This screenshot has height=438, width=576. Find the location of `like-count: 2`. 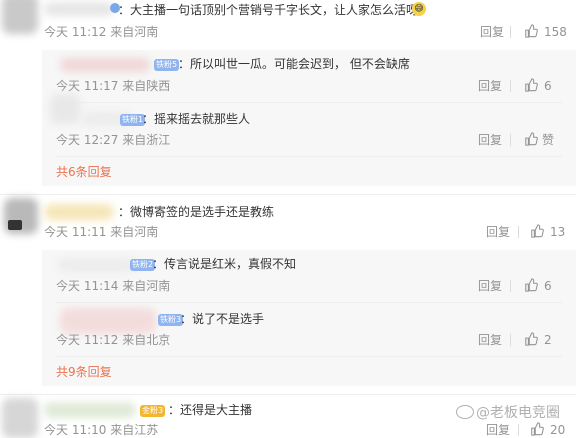

like-count: 2 is located at coordinates (548, 340).